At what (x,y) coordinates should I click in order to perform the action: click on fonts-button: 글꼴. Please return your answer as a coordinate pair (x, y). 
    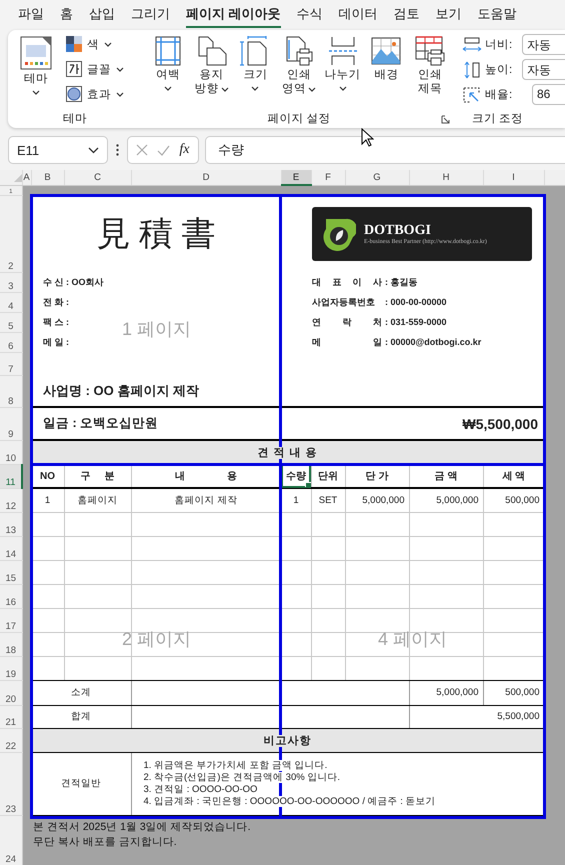
    Looking at the image, I should click on (95, 69).